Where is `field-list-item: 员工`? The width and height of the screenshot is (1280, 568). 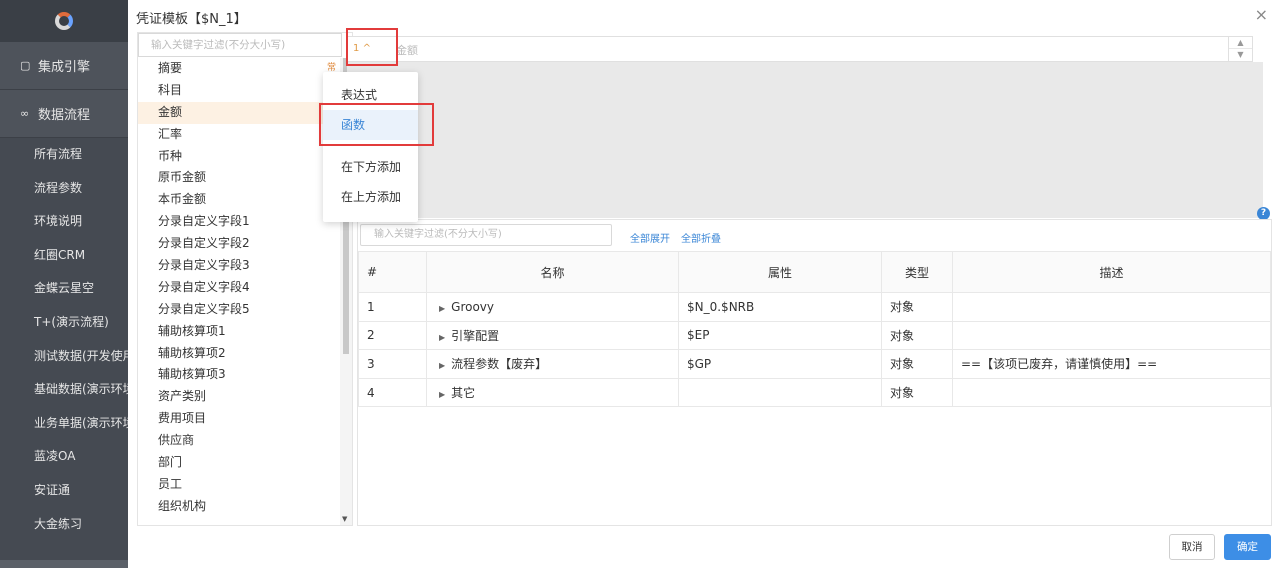 field-list-item: 员工 is located at coordinates (240, 485).